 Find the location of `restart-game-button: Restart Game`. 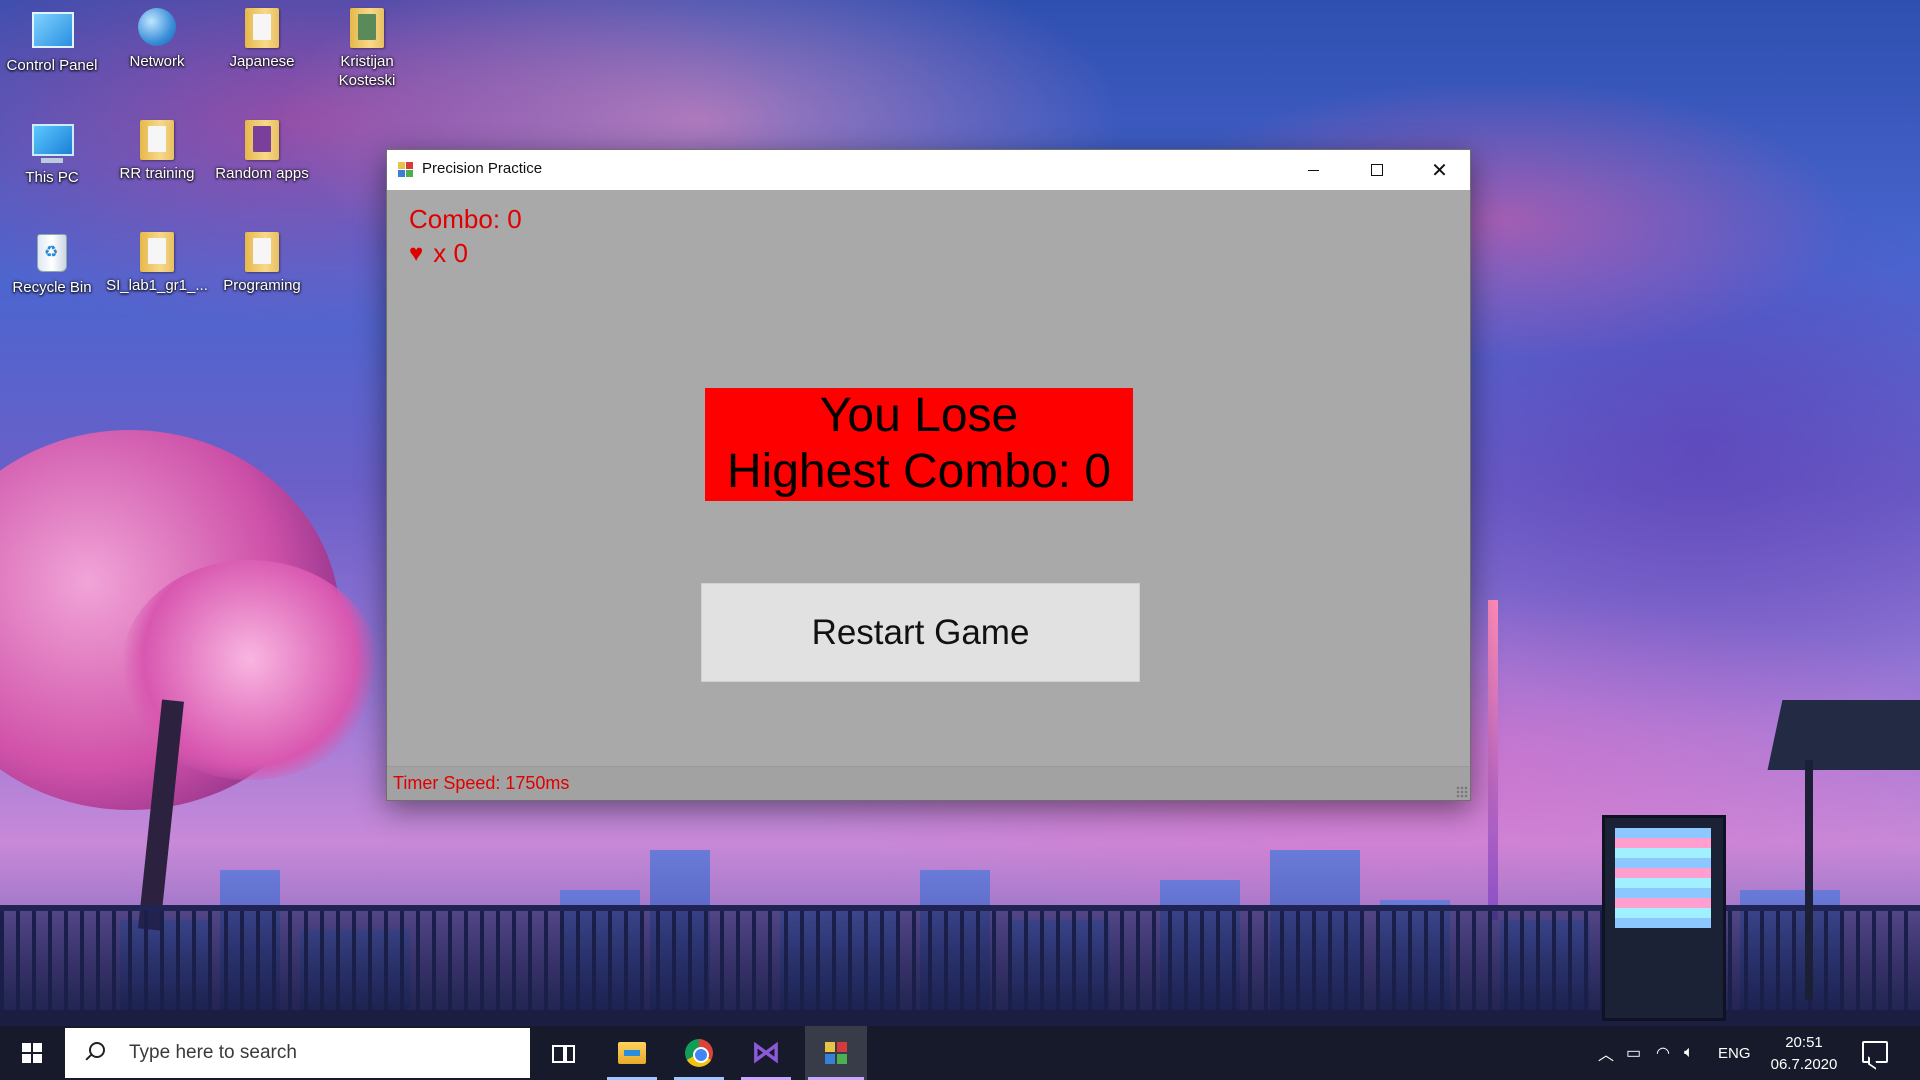

restart-game-button: Restart Game is located at coordinates (920, 632).